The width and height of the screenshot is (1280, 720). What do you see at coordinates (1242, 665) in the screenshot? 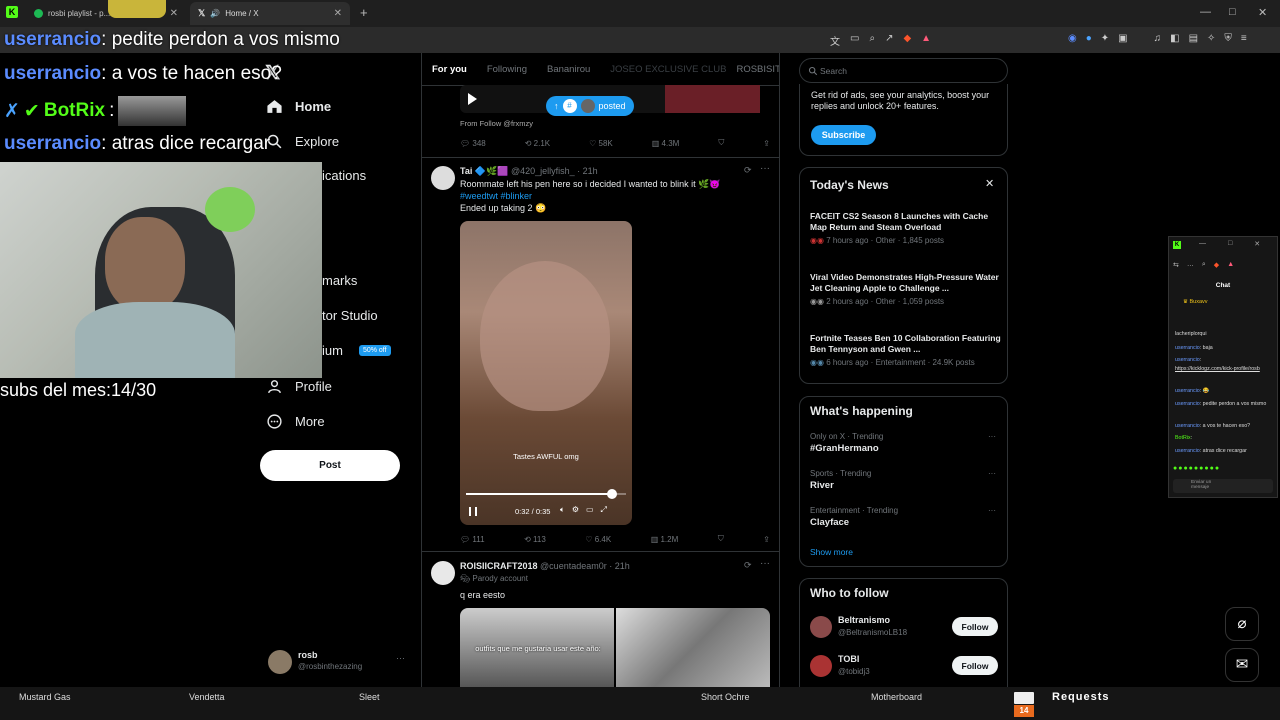
I see `messages-button: ✉` at bounding box center [1242, 665].